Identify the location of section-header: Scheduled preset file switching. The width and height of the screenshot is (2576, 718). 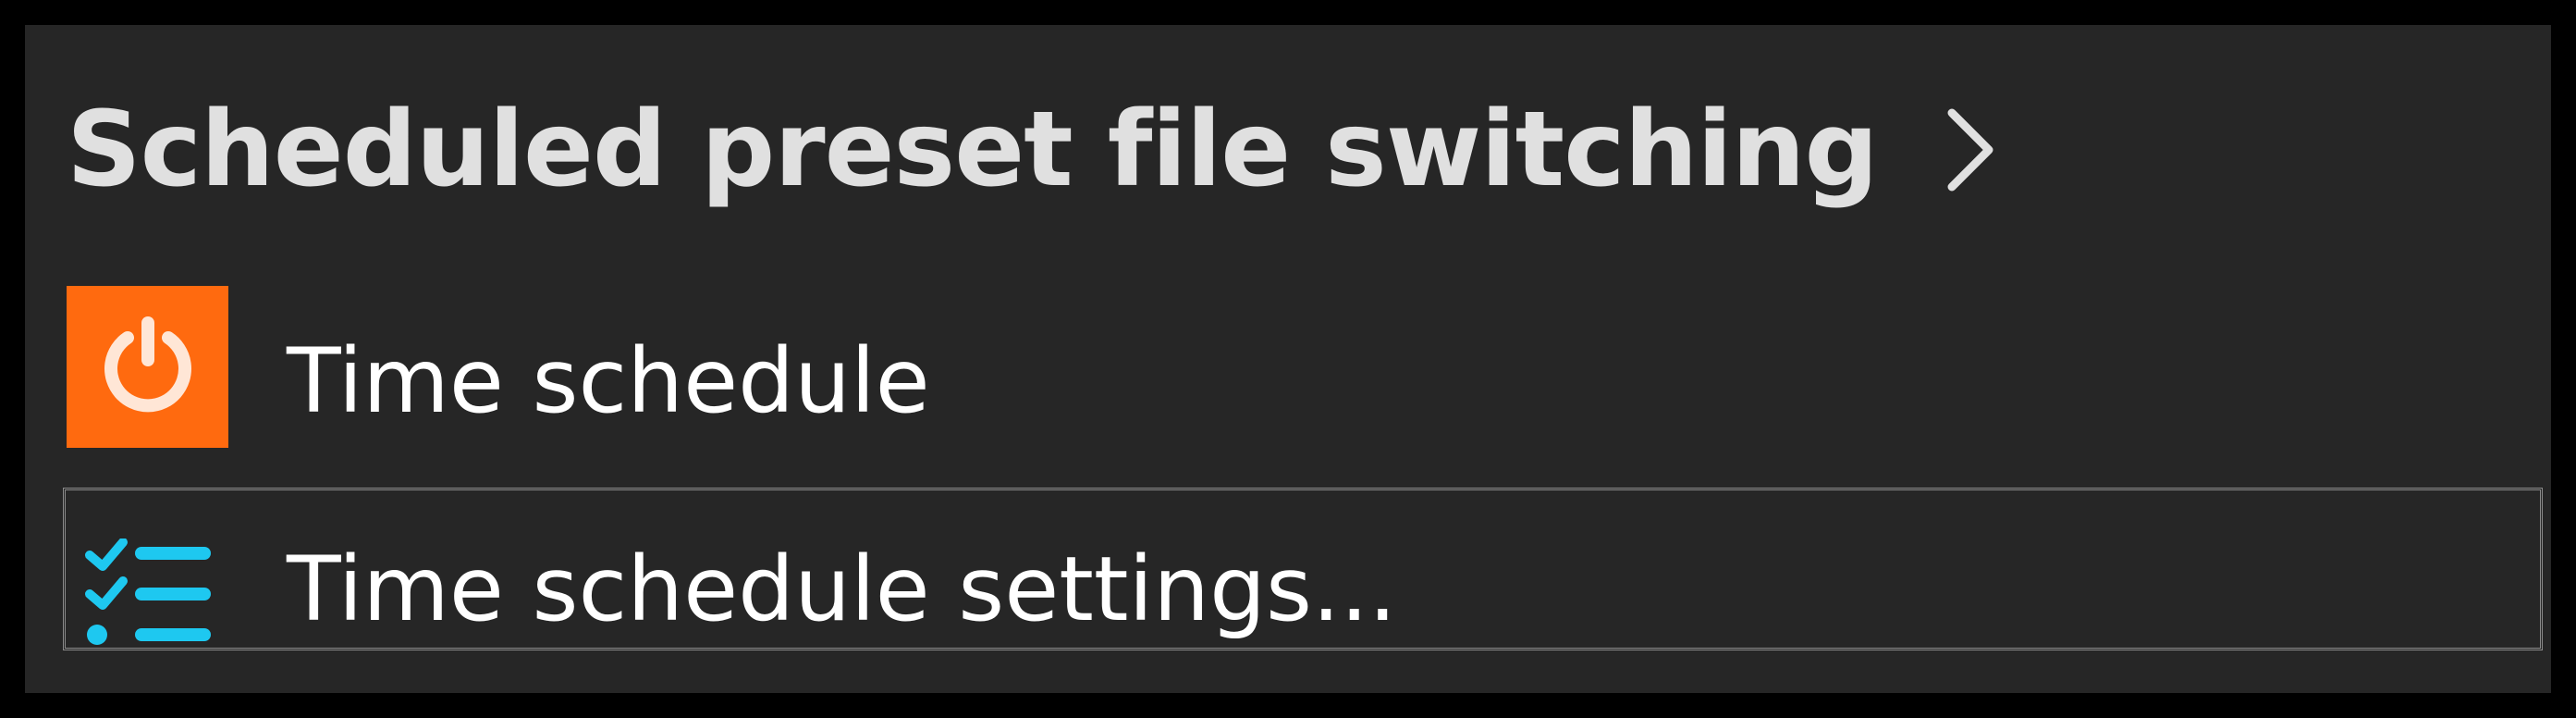
(1032, 150).